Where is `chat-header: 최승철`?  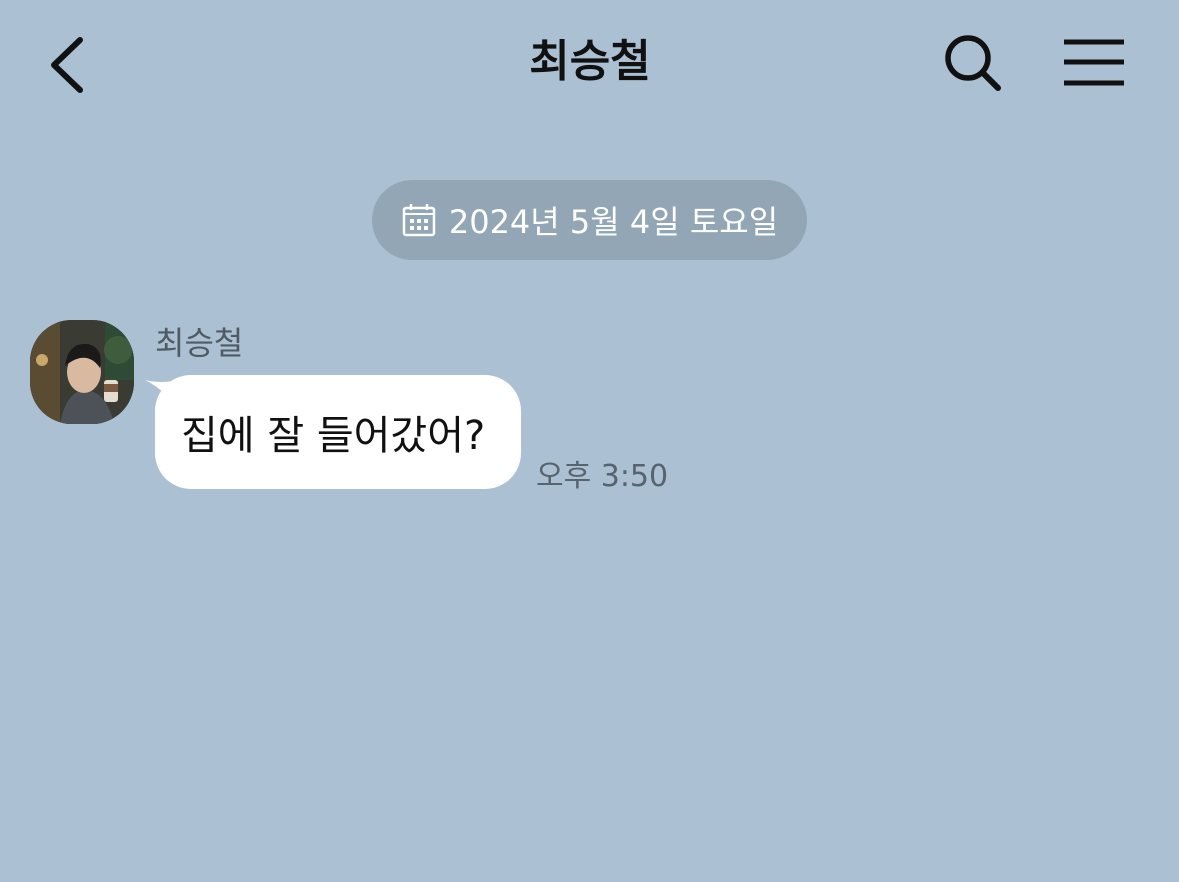
chat-header: 최승철 is located at coordinates (589, 65).